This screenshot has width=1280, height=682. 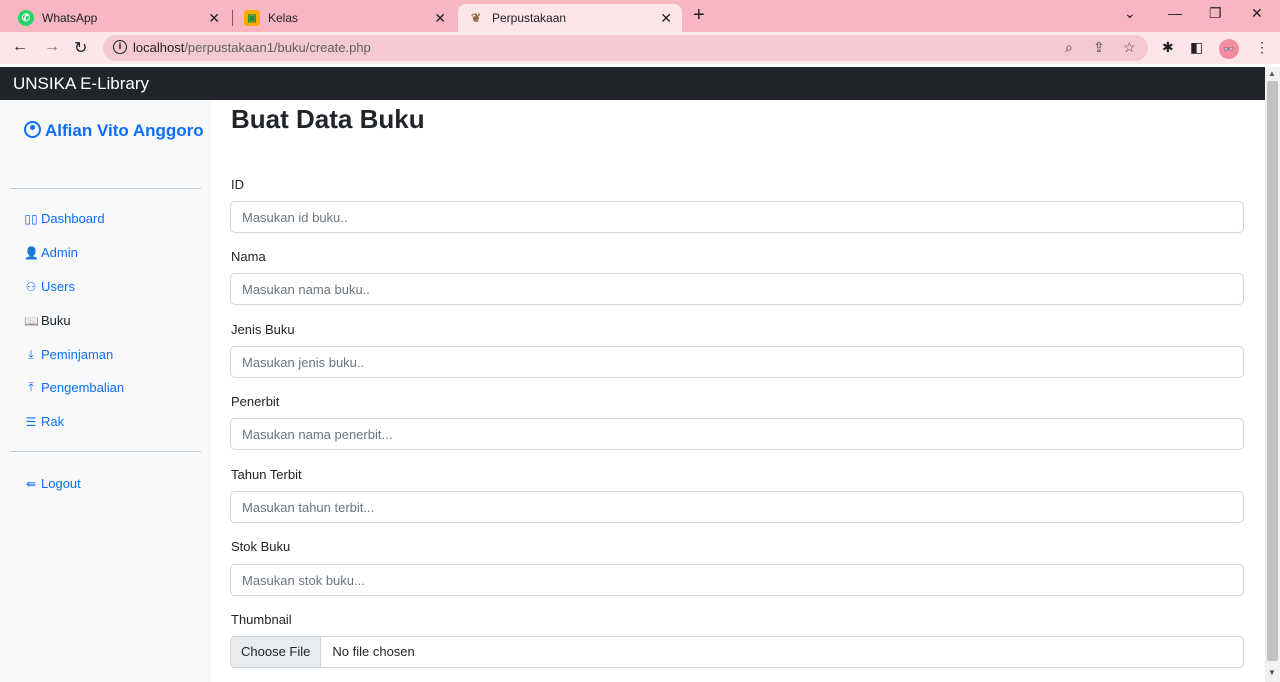 I want to click on user-name: Alfian Vito Anggoro, so click(x=124, y=130).